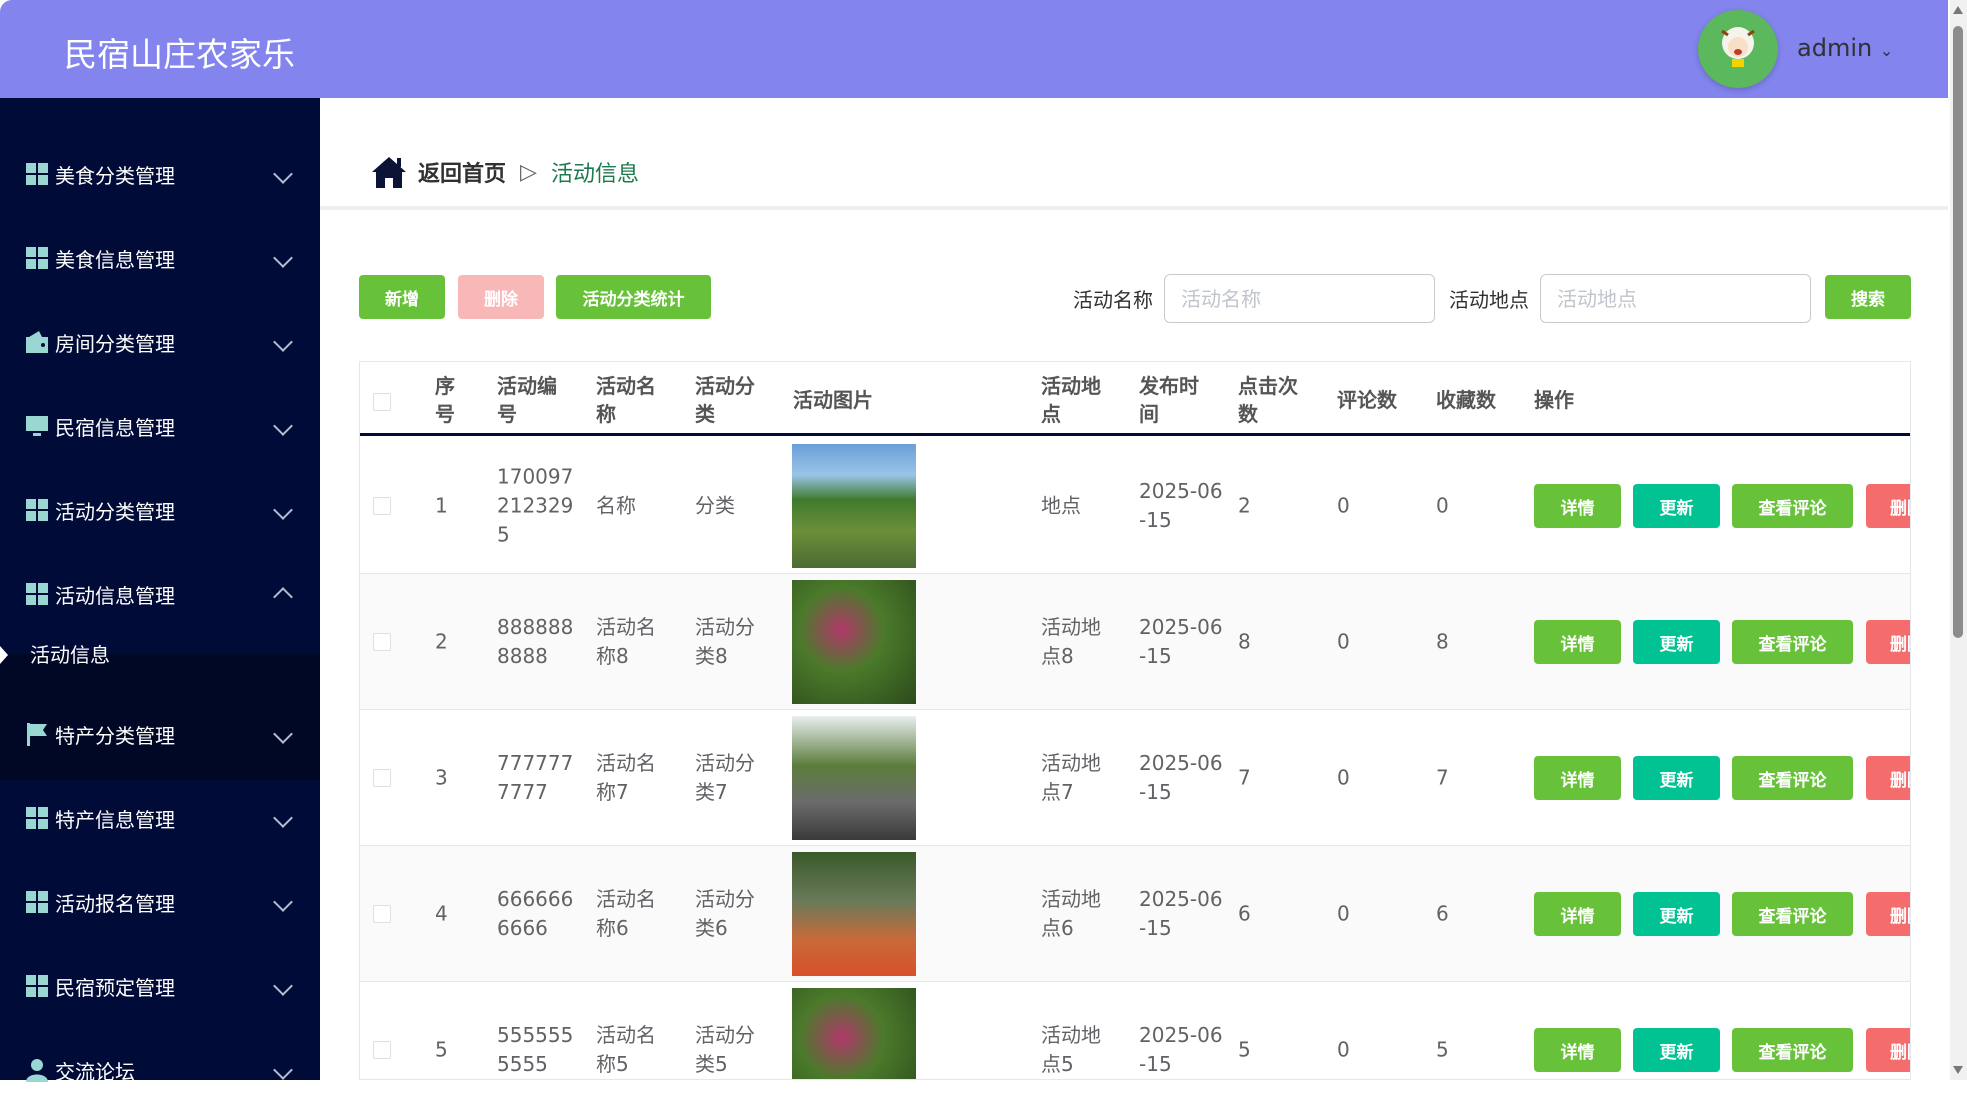 The height and width of the screenshot is (1112, 1967). I want to click on sidebar-item-label: 房间分类管理, so click(115, 343).